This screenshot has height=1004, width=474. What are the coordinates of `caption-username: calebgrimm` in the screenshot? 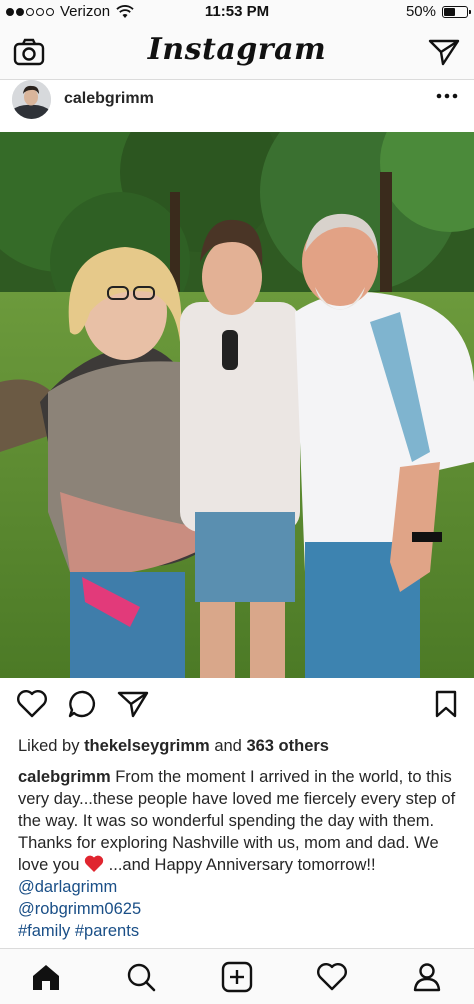 It's located at (64, 777).